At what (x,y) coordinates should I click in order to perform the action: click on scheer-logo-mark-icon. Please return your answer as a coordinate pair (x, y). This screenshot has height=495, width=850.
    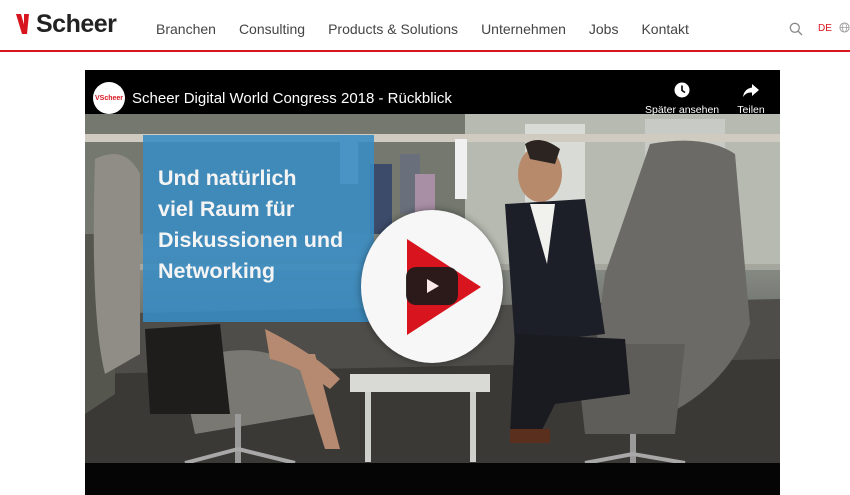
    Looking at the image, I should click on (22, 24).